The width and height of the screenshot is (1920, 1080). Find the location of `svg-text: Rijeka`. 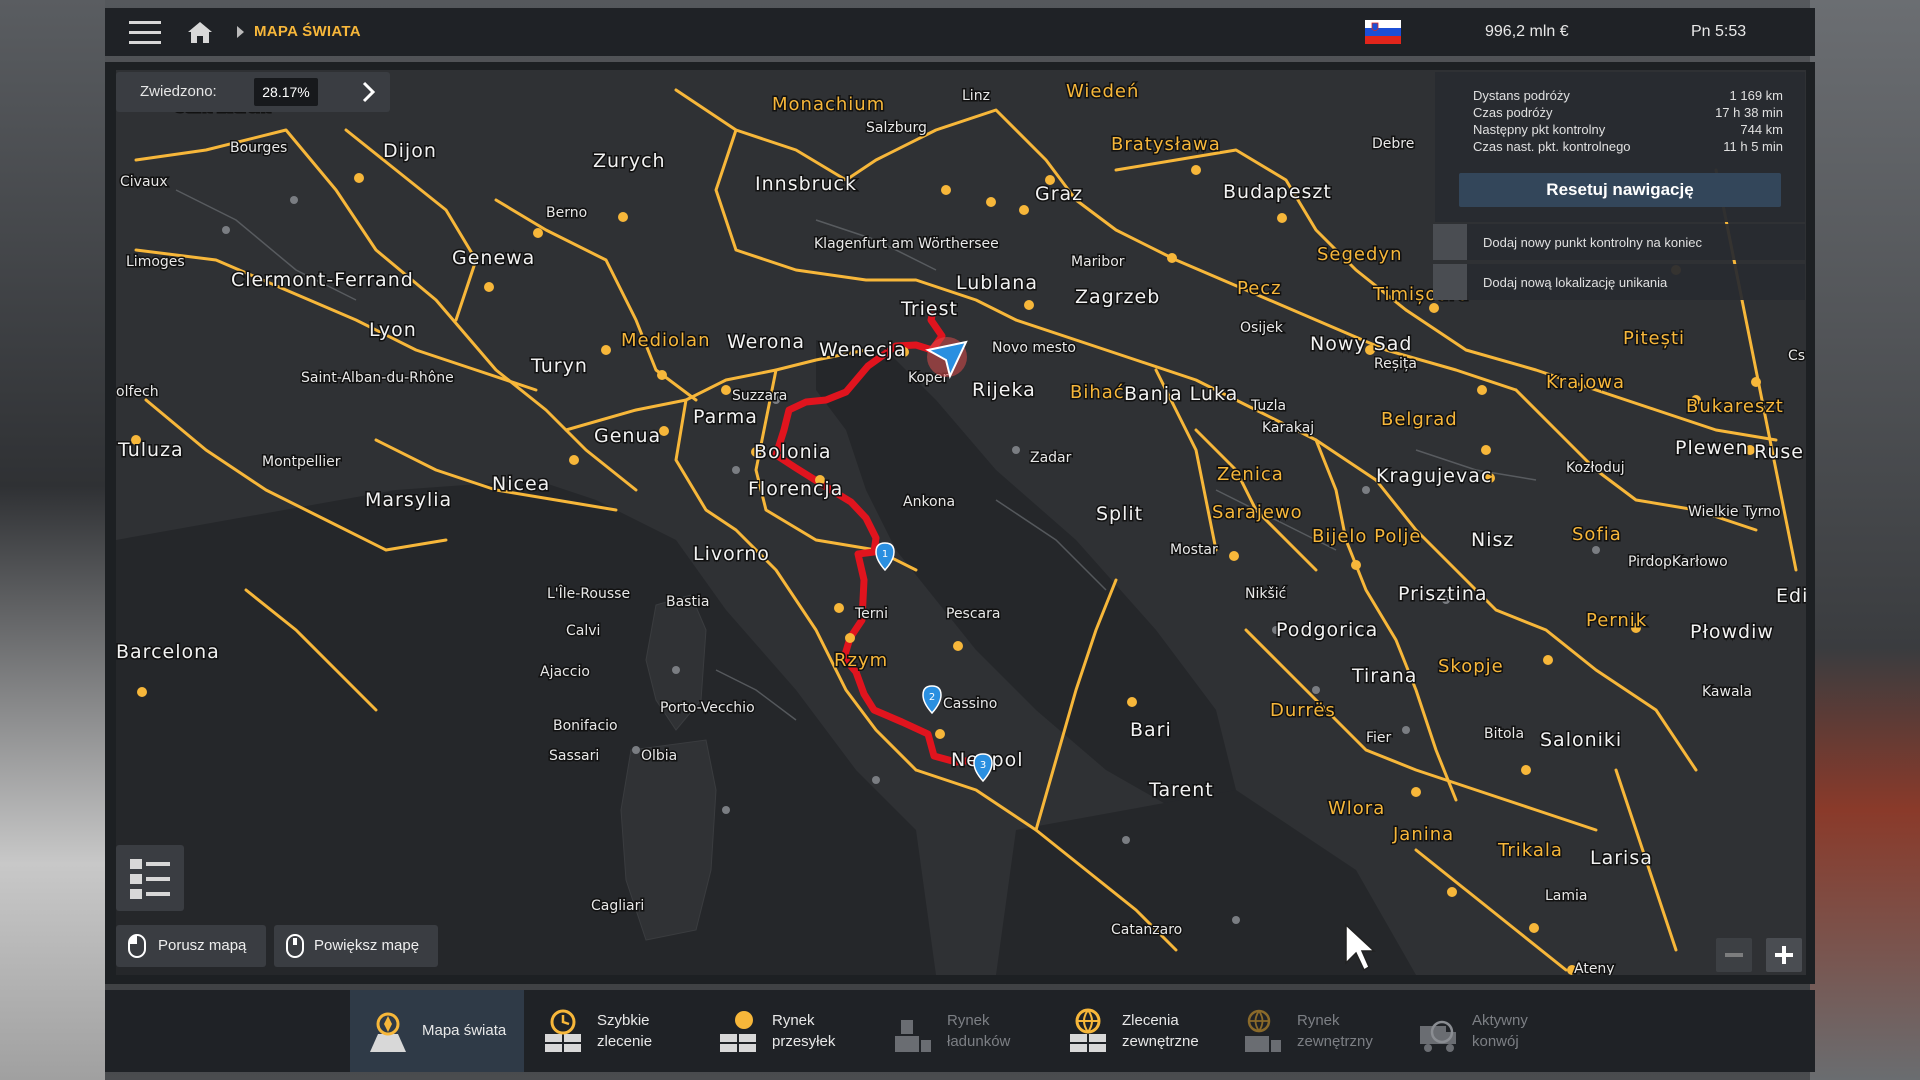

svg-text: Rijeka is located at coordinates (1004, 390).